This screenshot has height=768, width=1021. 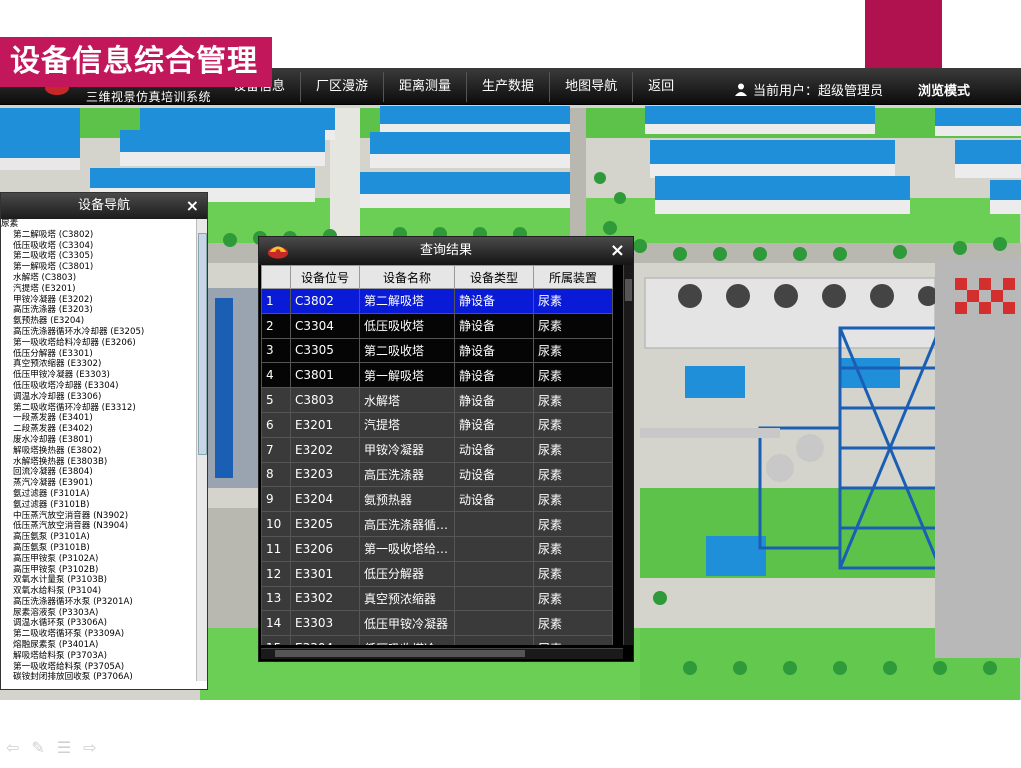 I want to click on tree-item: 低压吸收塔 (C3304), so click(x=98, y=246).